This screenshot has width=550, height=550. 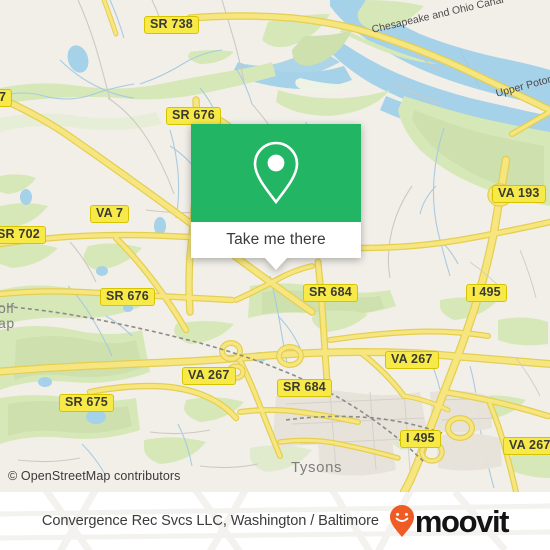 I want to click on take-me-there-button: Take me there, so click(x=276, y=240).